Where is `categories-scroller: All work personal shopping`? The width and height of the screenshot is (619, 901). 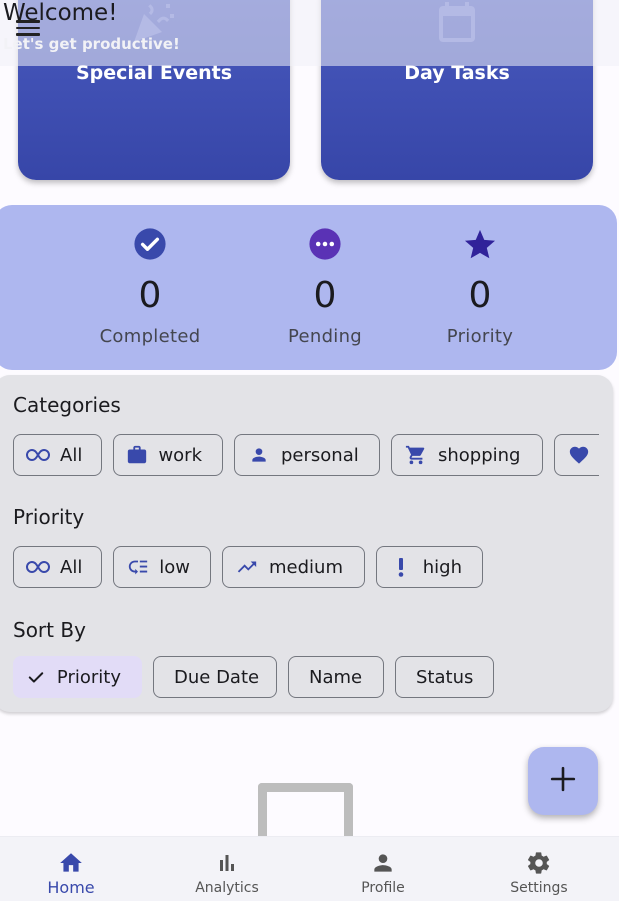
categories-scroller: All work personal shopping is located at coordinates (306, 456).